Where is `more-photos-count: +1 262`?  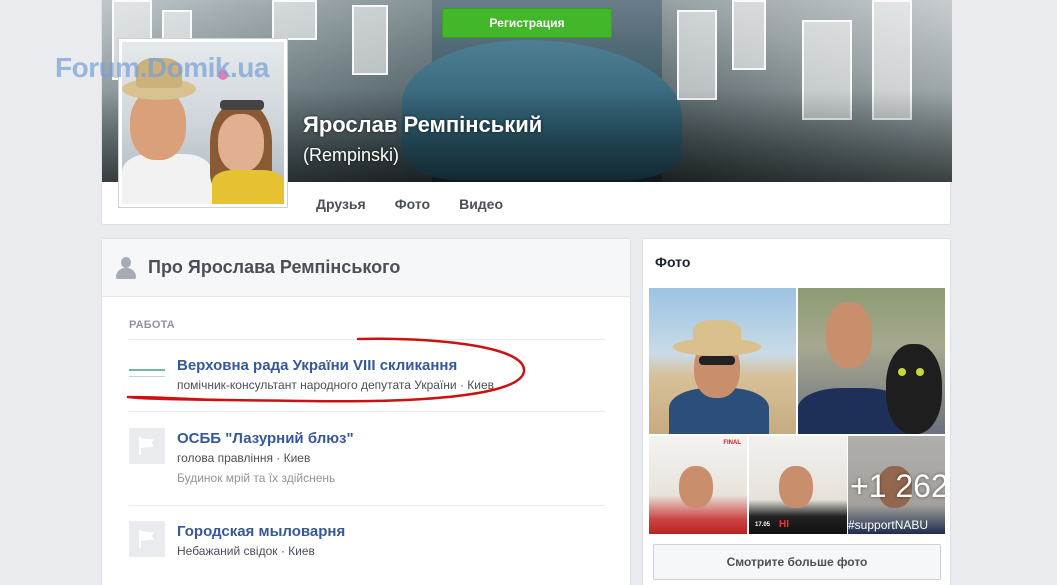
more-photos-count: +1 262 is located at coordinates (897, 486).